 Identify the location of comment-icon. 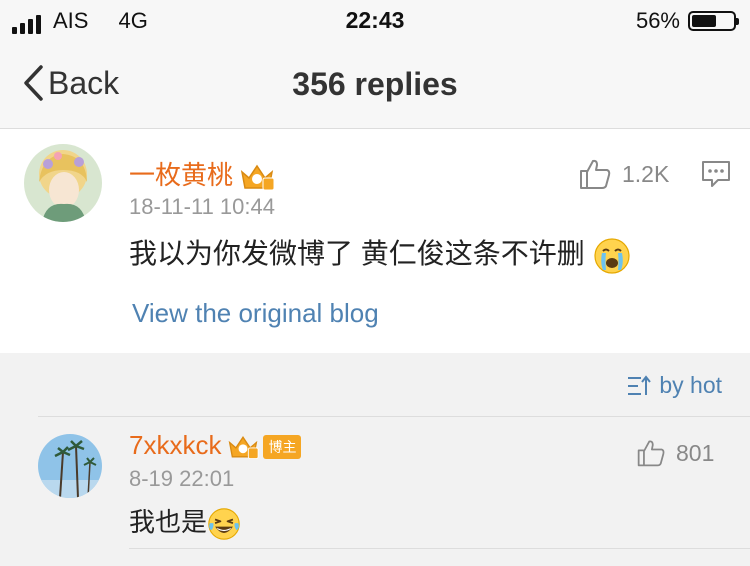
(716, 174).